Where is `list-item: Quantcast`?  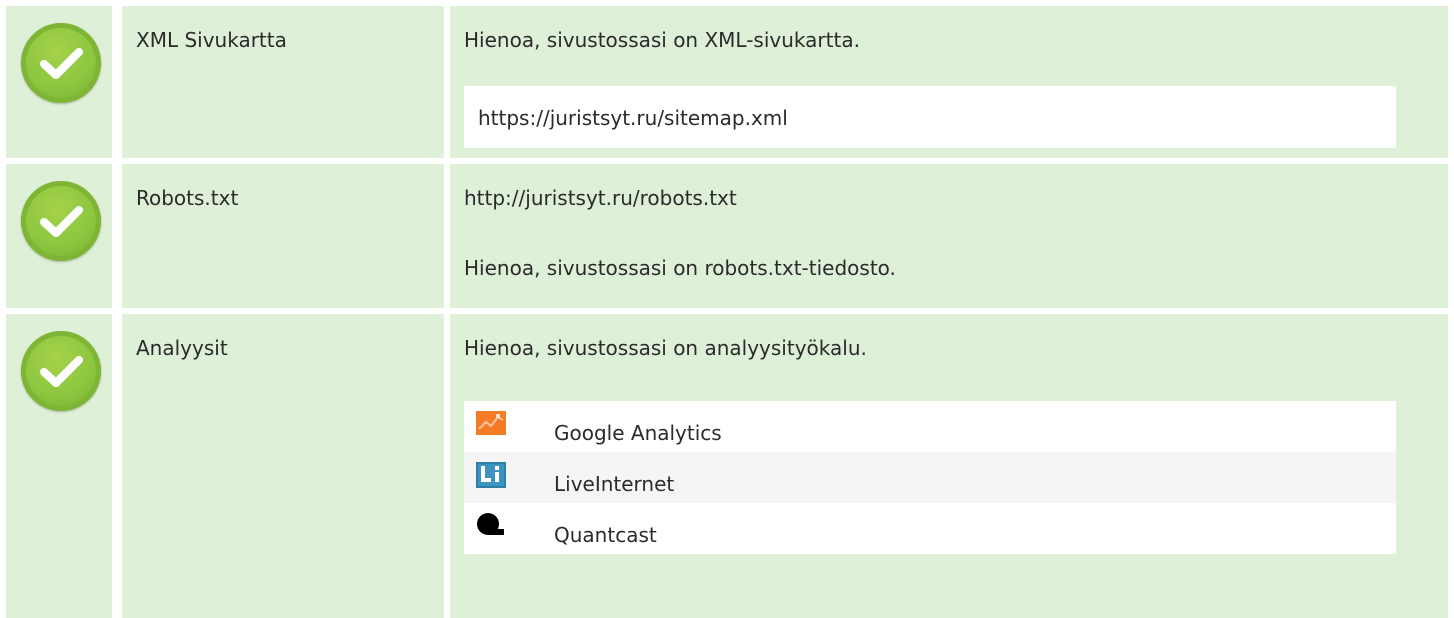 list-item: Quantcast is located at coordinates (930, 528).